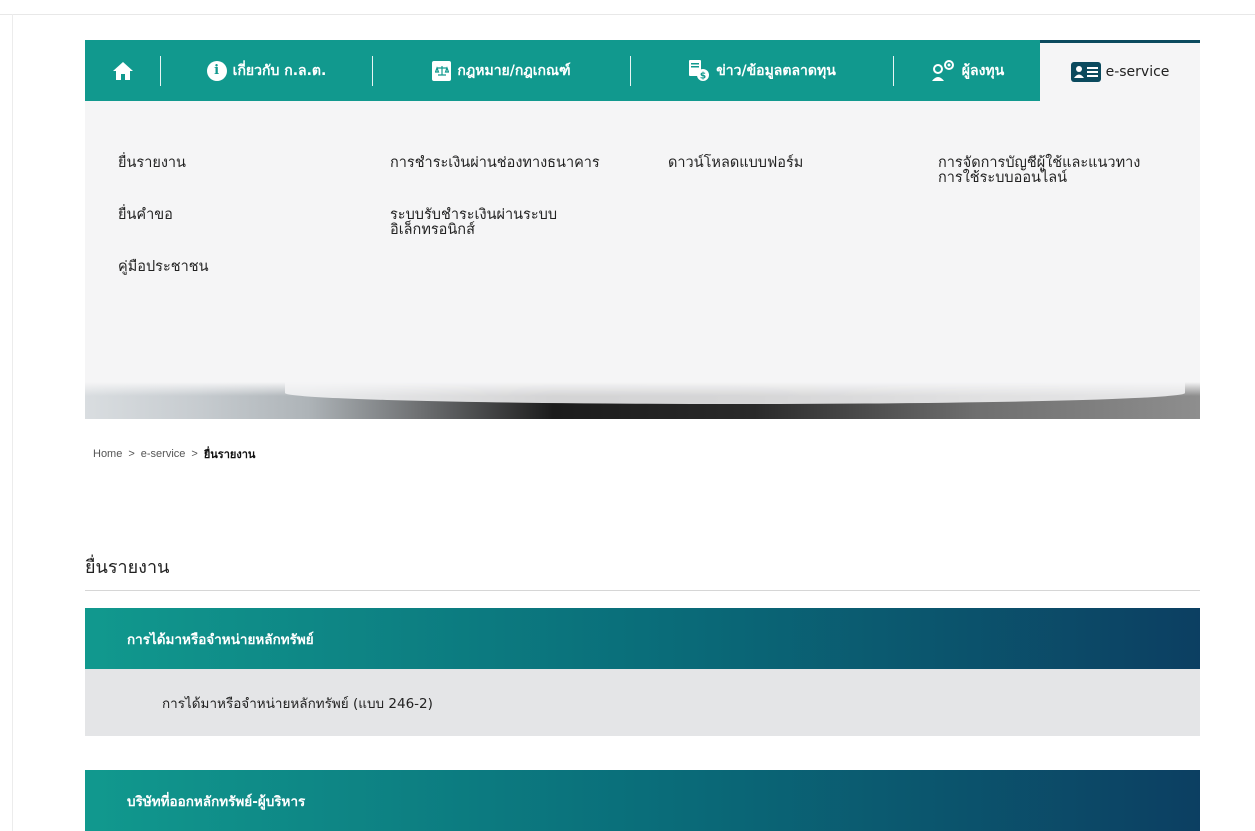 This screenshot has height=831, width=1255. What do you see at coordinates (776, 70) in the screenshot?
I see `nav-news-label: ข่าว/ข้อมูลตลาดทุน` at bounding box center [776, 70].